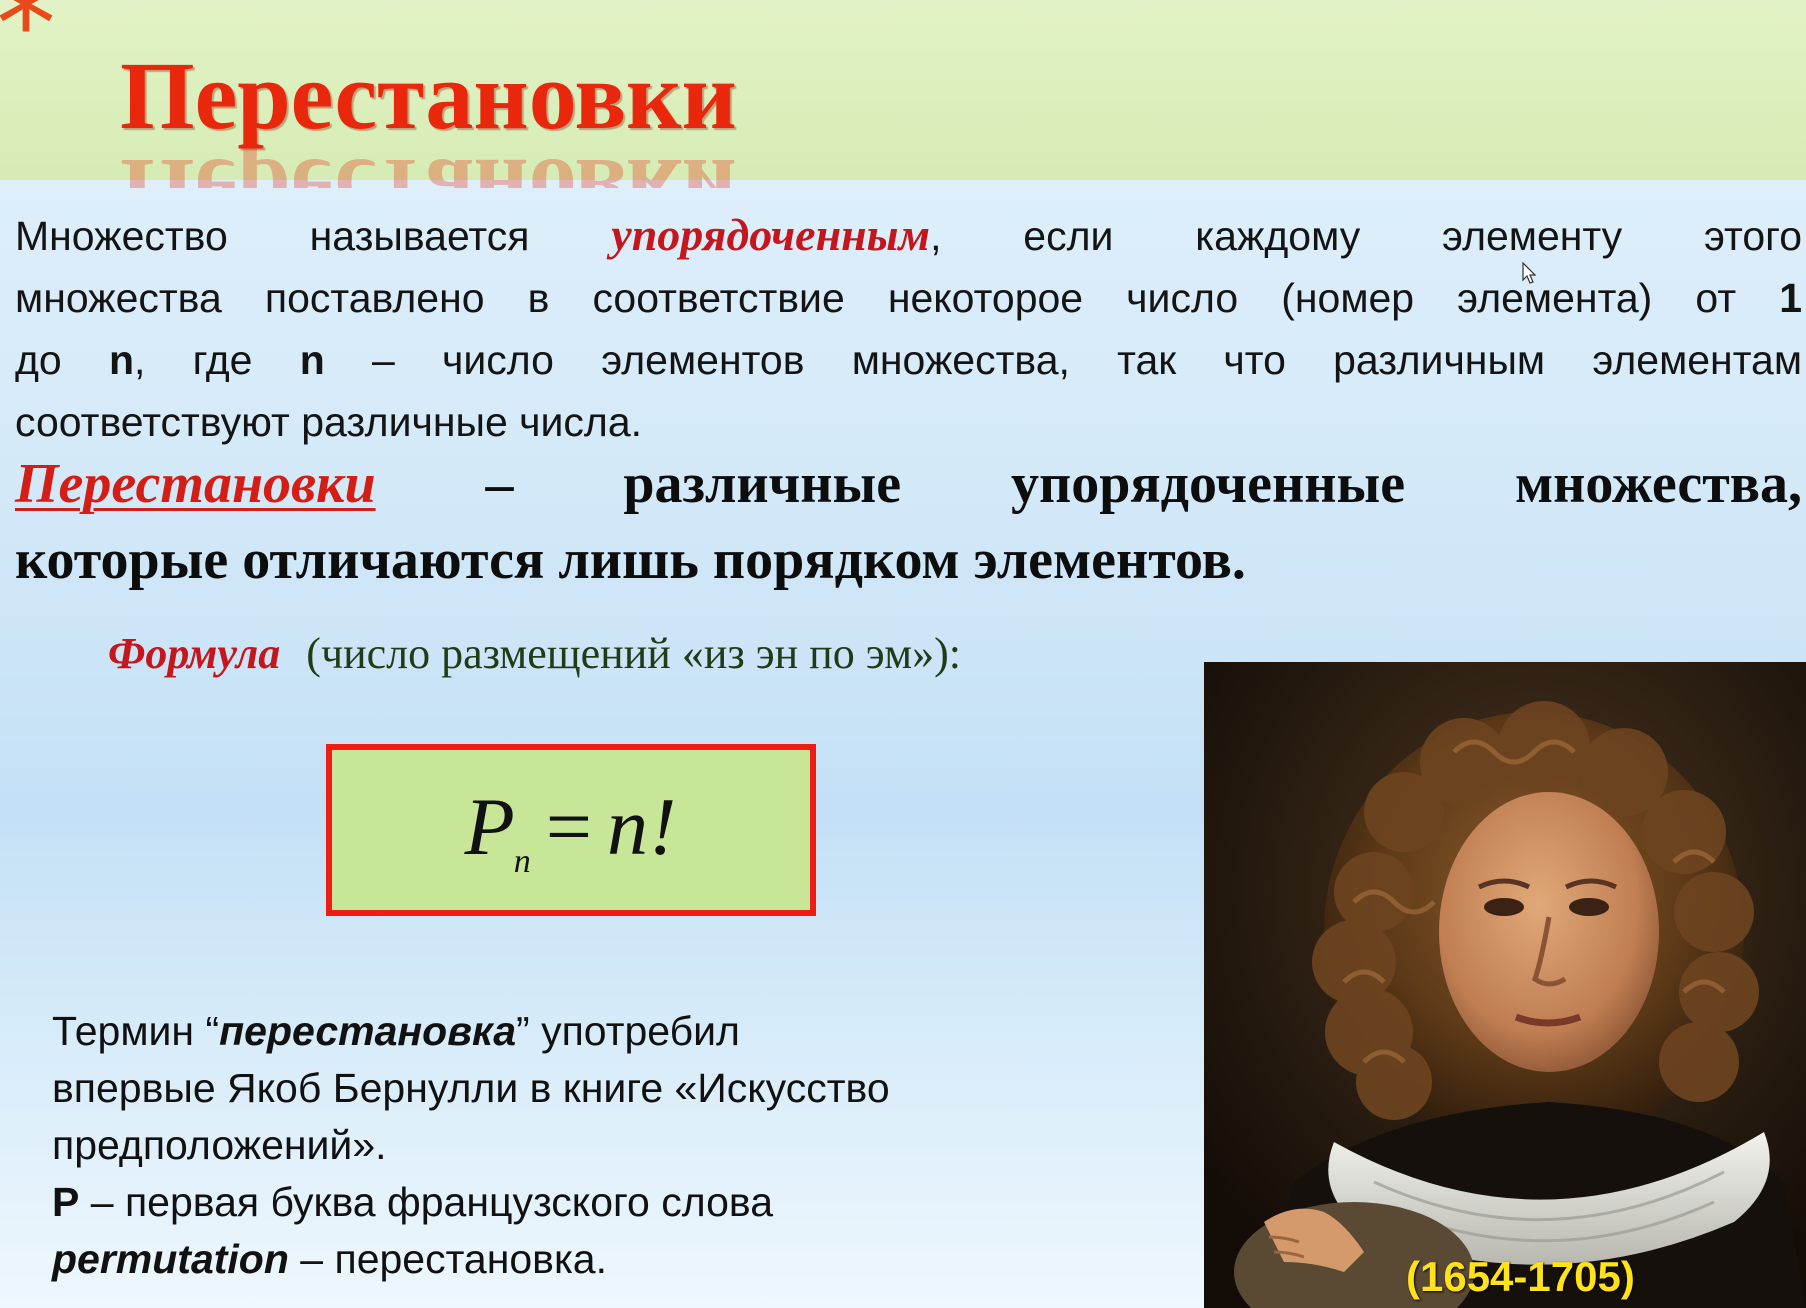 The image size is (1806, 1308). Describe the element at coordinates (628, 1031) in the screenshot. I see `note-text: ” употребил` at that location.